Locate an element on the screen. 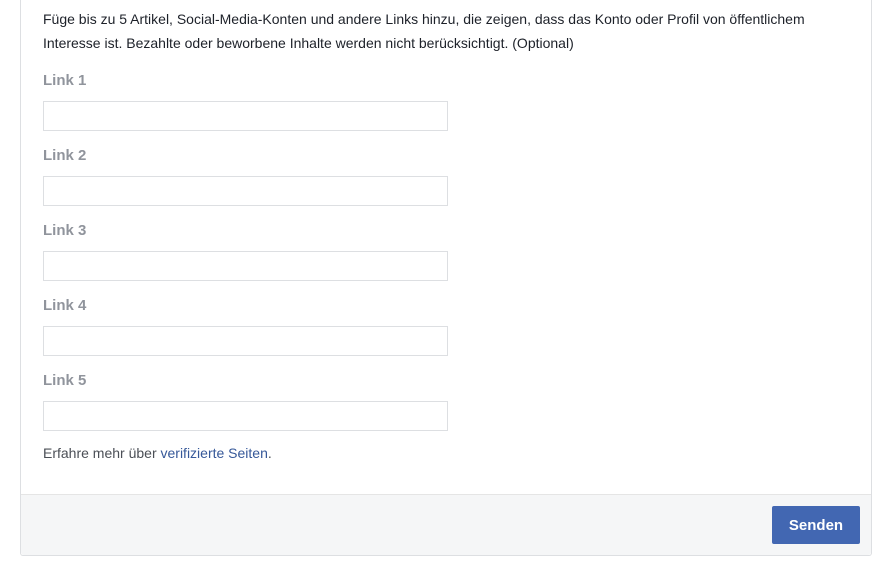 Image resolution: width=891 pixels, height=571 pixels. link-4-label: Link 4 is located at coordinates (65, 305).